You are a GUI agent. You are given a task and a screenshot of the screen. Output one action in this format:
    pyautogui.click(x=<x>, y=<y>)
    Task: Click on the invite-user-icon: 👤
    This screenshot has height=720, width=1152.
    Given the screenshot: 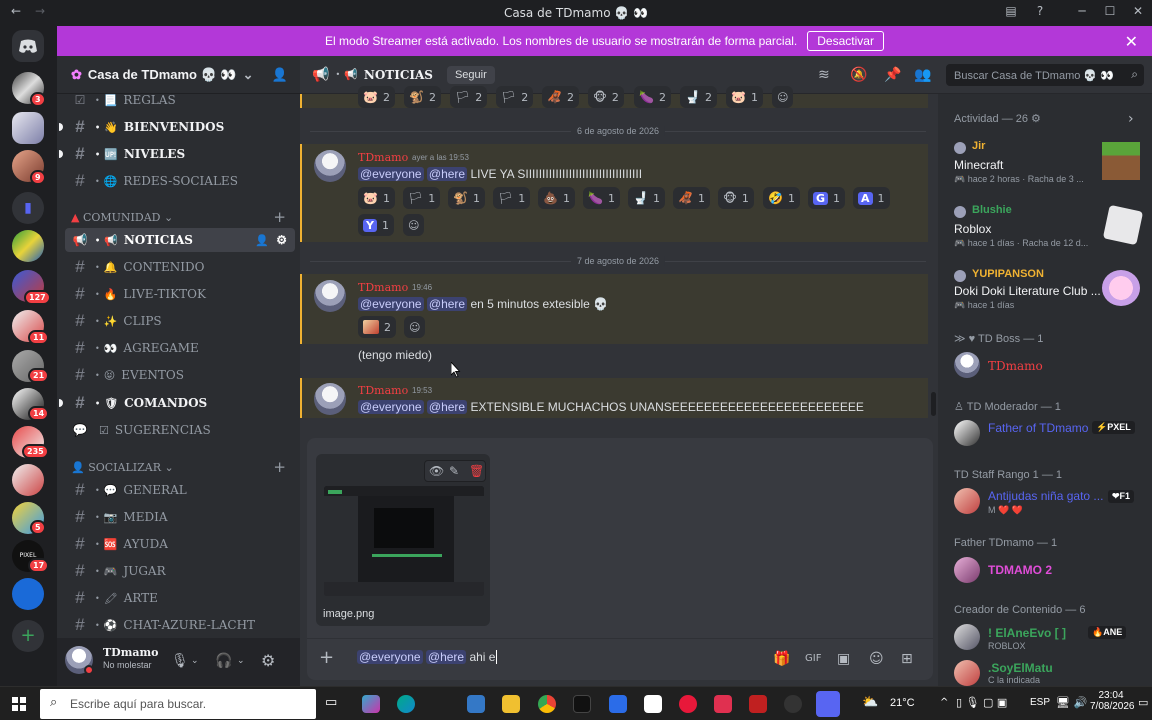 What is the action you would take?
    pyautogui.click(x=280, y=75)
    